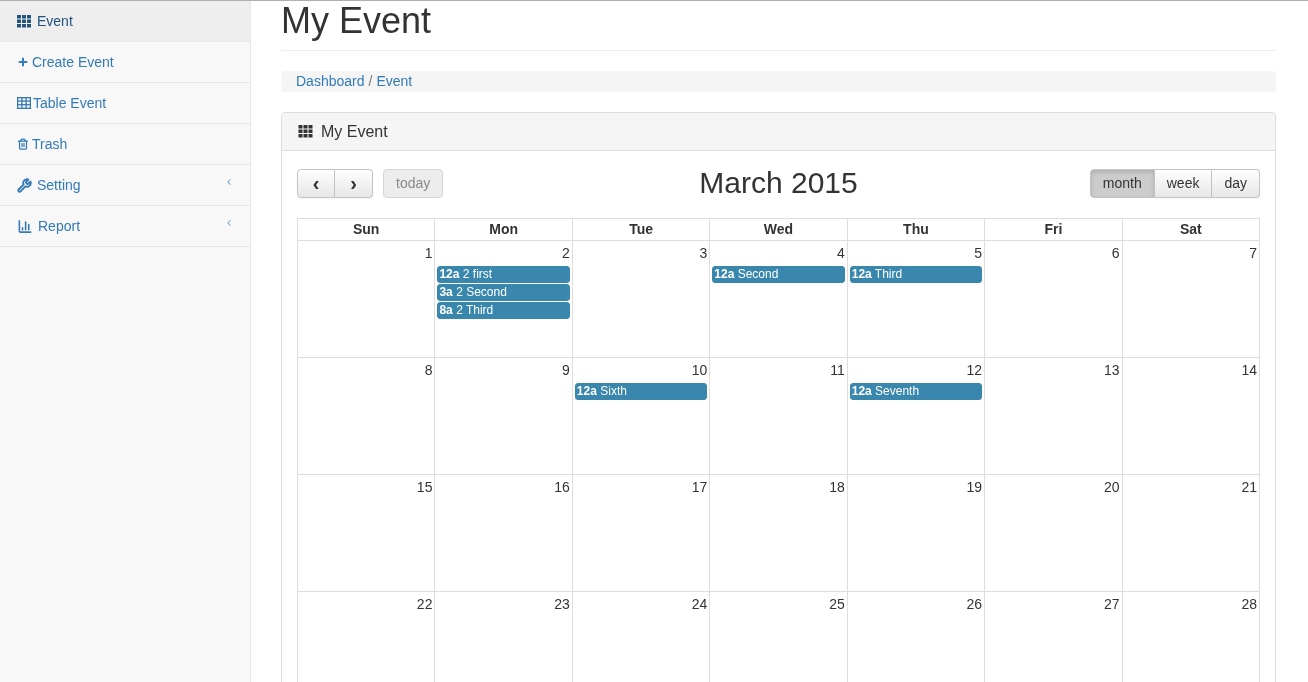 The image size is (1308, 682). What do you see at coordinates (974, 604) in the screenshot?
I see `day-number: 26` at bounding box center [974, 604].